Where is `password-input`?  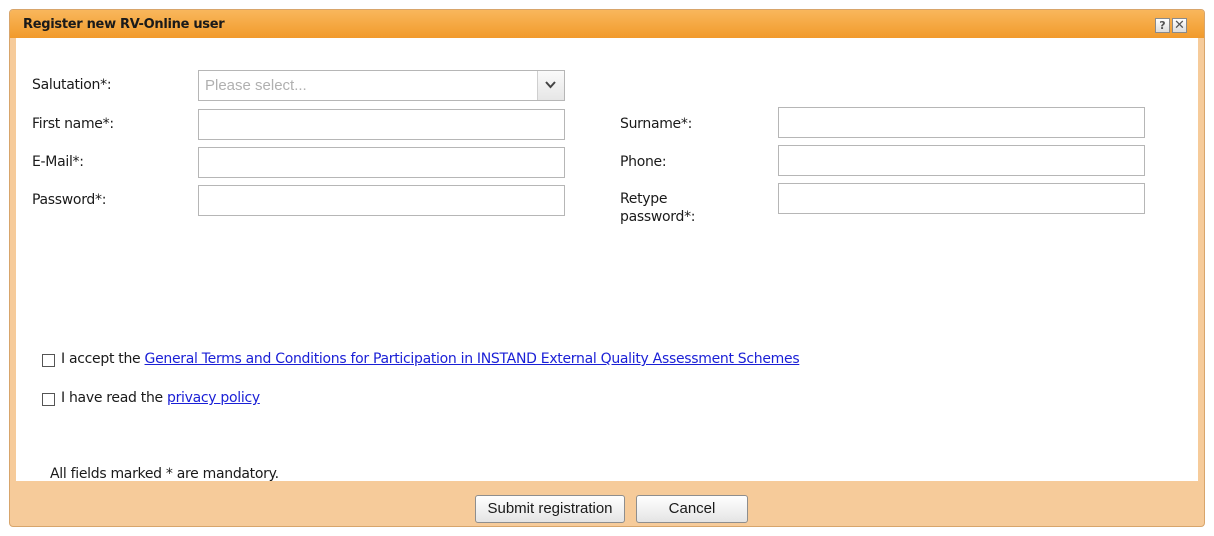
password-input is located at coordinates (381, 200).